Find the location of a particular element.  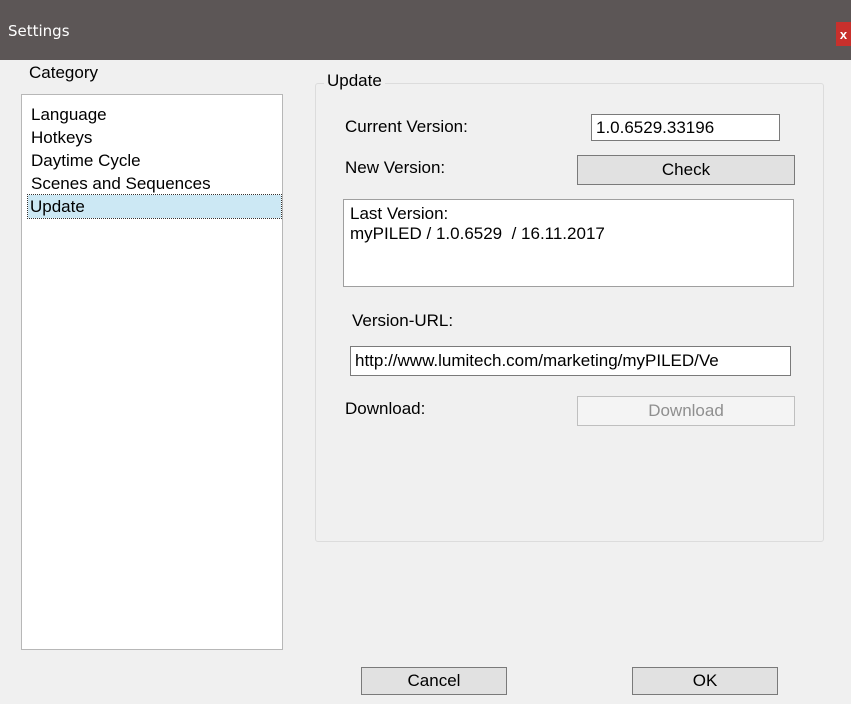

category-item-label: Language is located at coordinates (69, 114).